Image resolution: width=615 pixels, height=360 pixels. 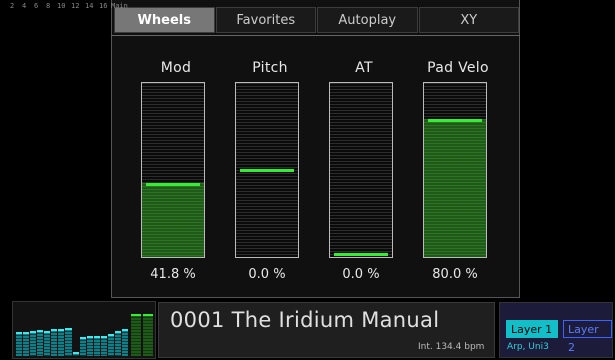 What do you see at coordinates (587, 337) in the screenshot?
I see `layer-2-button: Layer 2` at bounding box center [587, 337].